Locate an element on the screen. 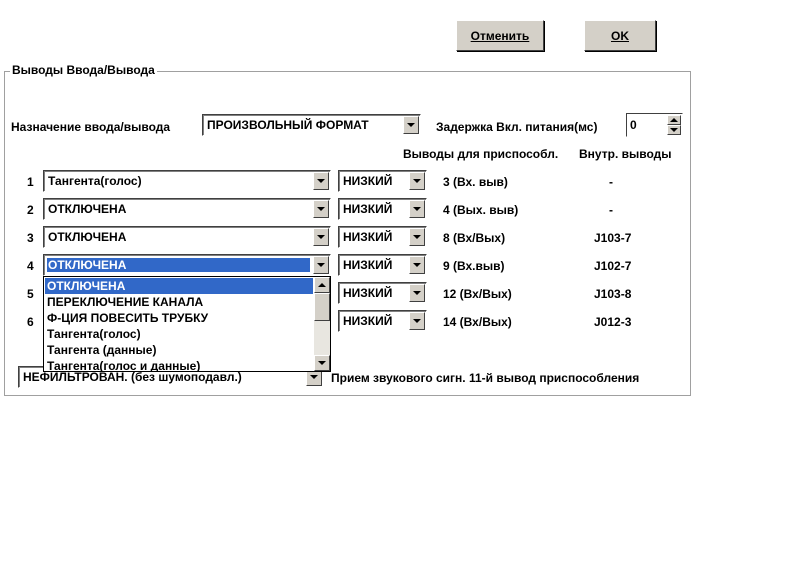 The height and width of the screenshot is (578, 812). row1-function-select: Тангента(голос) is located at coordinates (187, 181).